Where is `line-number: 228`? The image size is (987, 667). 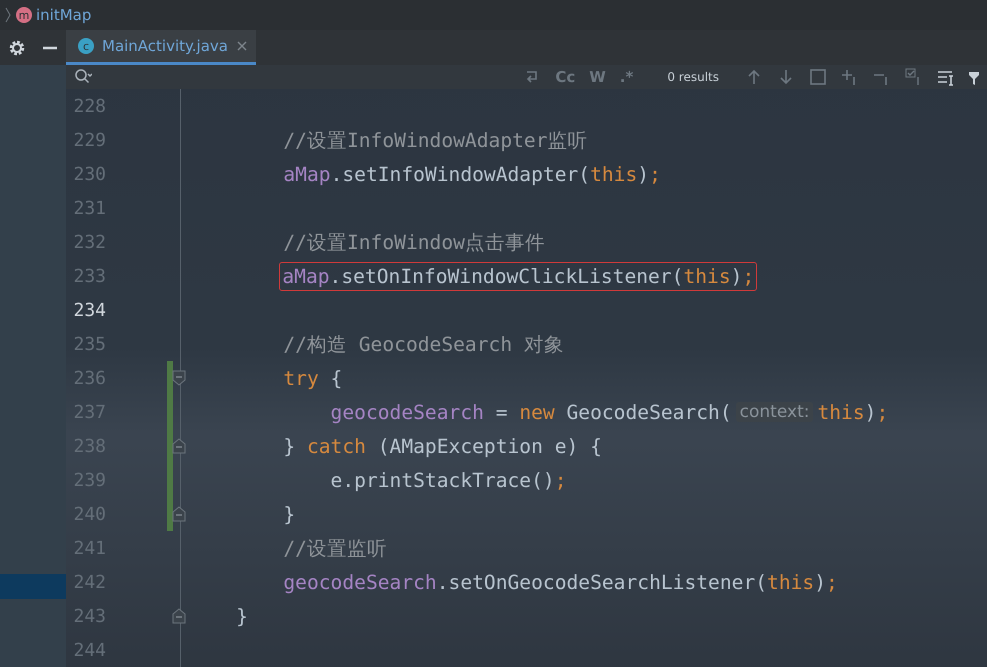
line-number: 228 is located at coordinates (89, 106).